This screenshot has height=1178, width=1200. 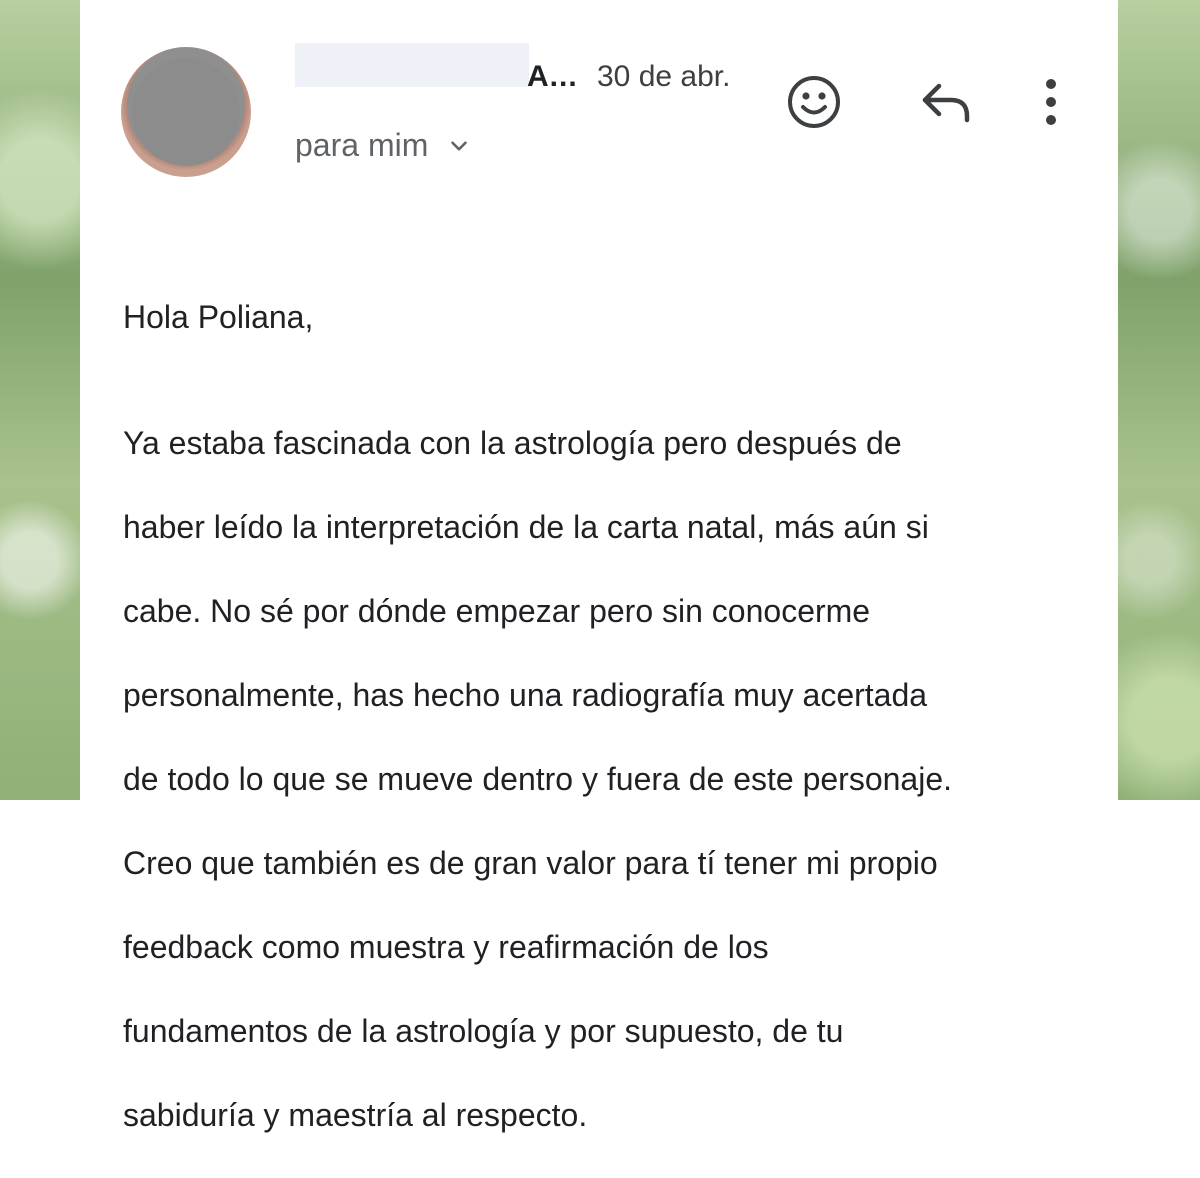 I want to click on avatar-blurred-photo, so click(x=186, y=112).